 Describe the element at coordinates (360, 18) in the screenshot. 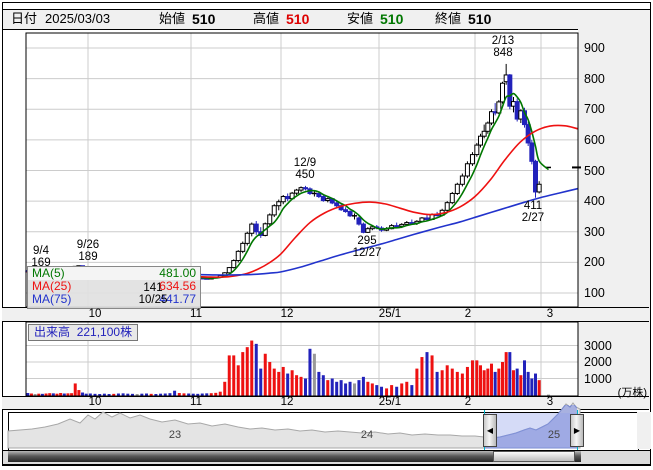

I see `low-label: 安値` at that location.